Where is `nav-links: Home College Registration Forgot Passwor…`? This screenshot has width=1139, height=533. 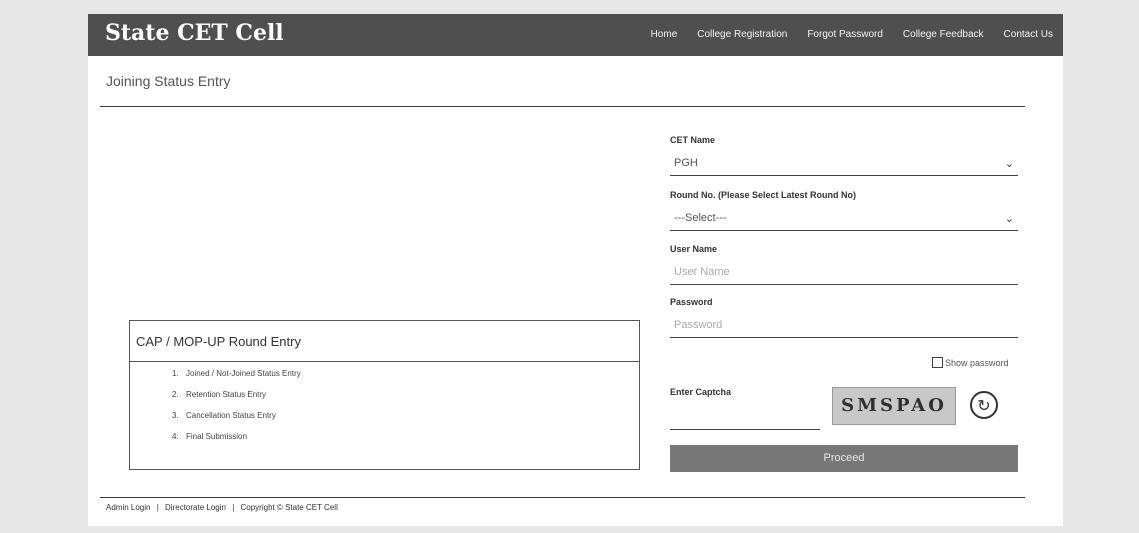 nav-links: Home College Registration Forgot Passwor… is located at coordinates (852, 34).